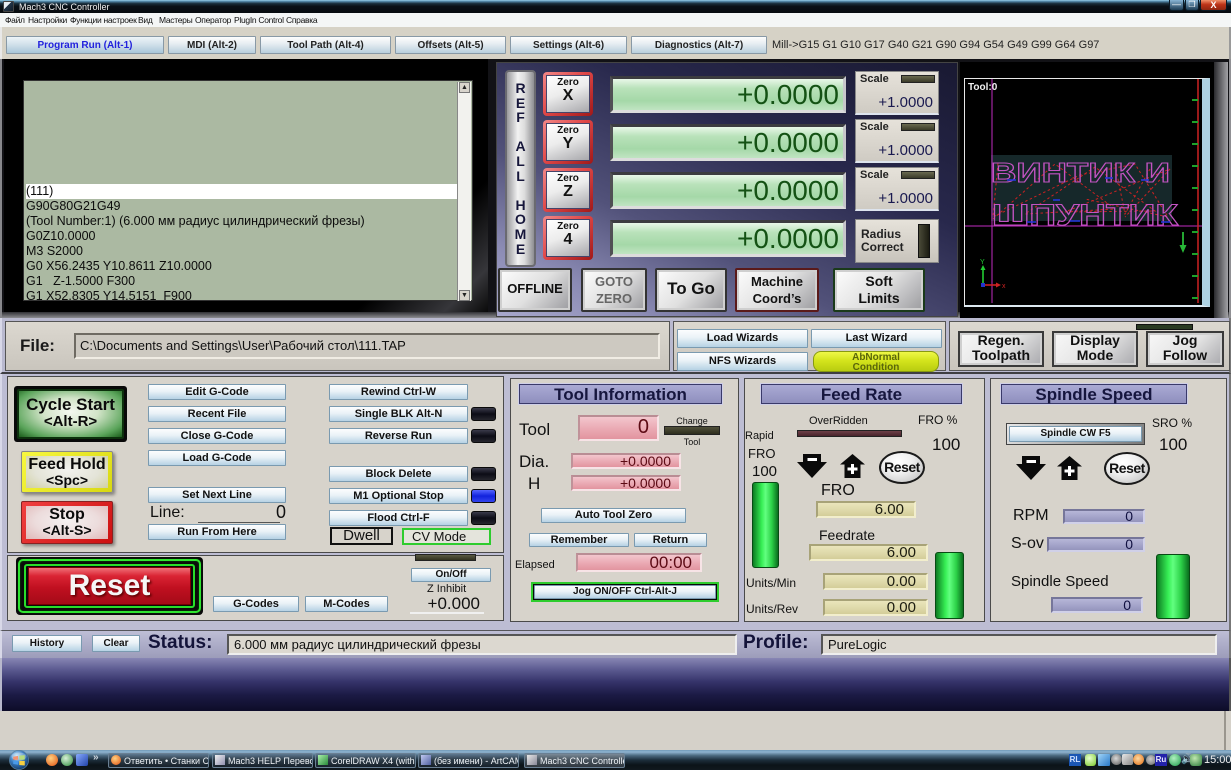 This screenshot has width=1231, height=770. Describe the element at coordinates (1080, 172) in the screenshot. I see `svg-text: ВИНТИК И` at that location.